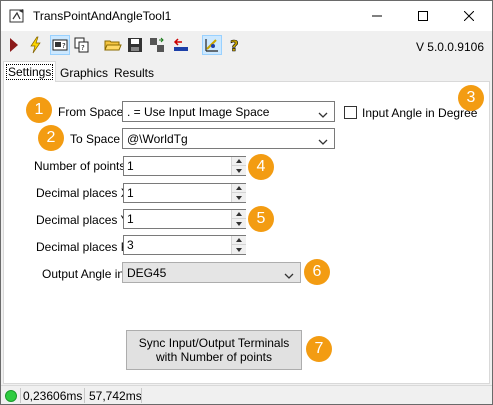 This screenshot has height=405, width=493. What do you see at coordinates (184, 219) in the screenshot?
I see `decimal-y-stepper: 1` at bounding box center [184, 219].